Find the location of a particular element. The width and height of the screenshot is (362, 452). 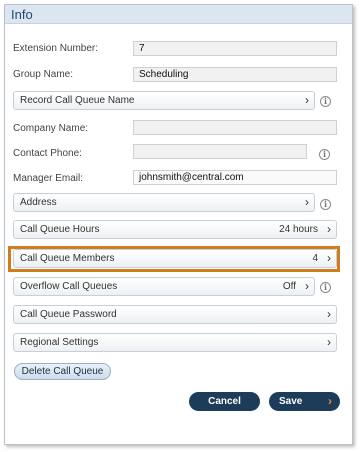

address-label: Address is located at coordinates (38, 202).